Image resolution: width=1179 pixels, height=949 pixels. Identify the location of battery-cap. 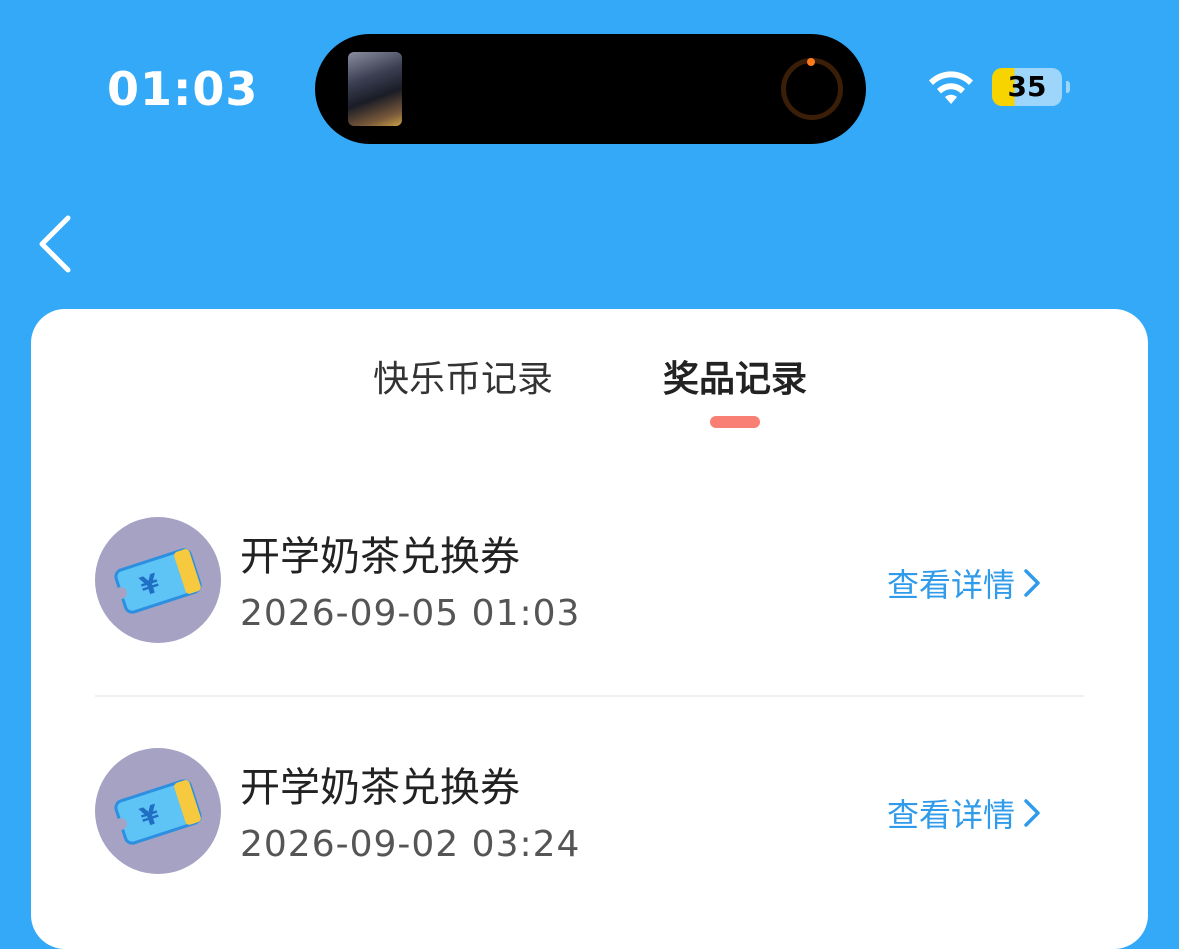
(1068, 87).